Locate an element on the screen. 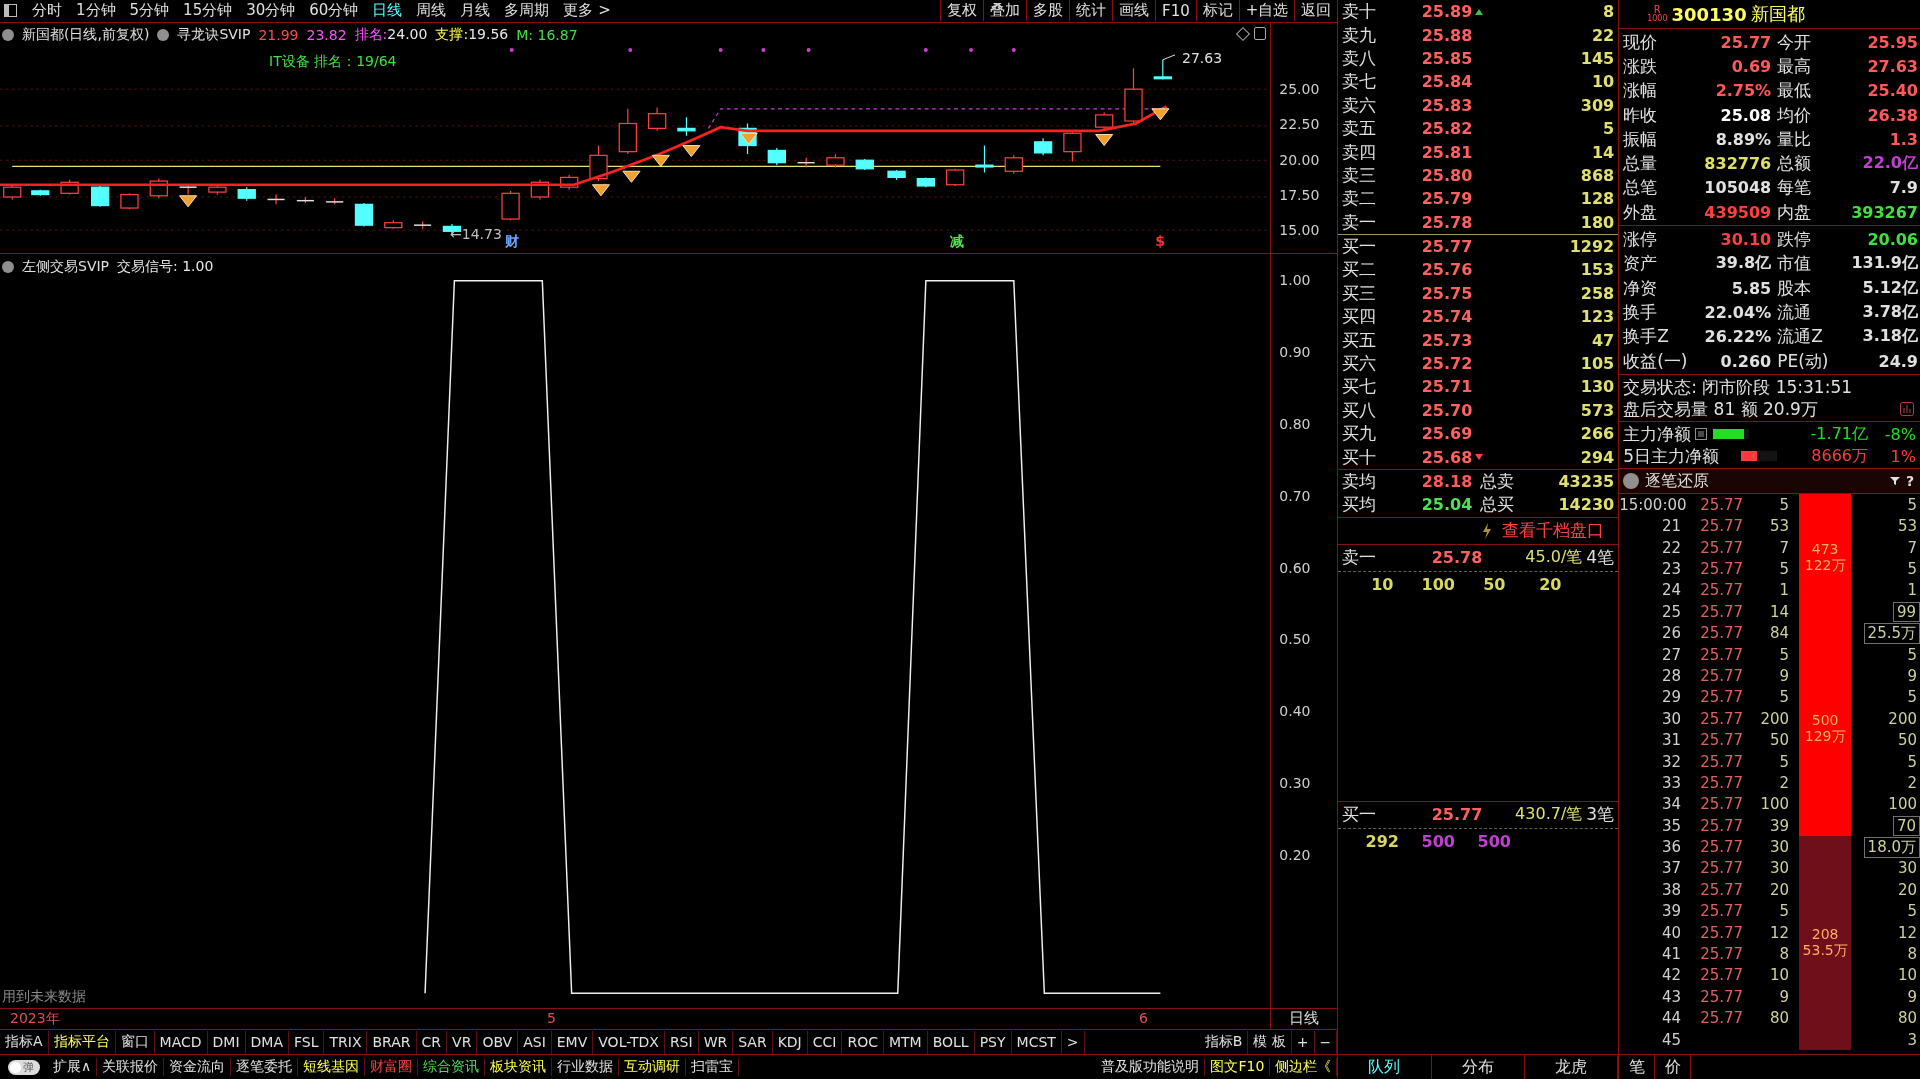 This screenshot has width=1920, height=1079. bottom-link: 扩展∧ is located at coordinates (73, 1067).